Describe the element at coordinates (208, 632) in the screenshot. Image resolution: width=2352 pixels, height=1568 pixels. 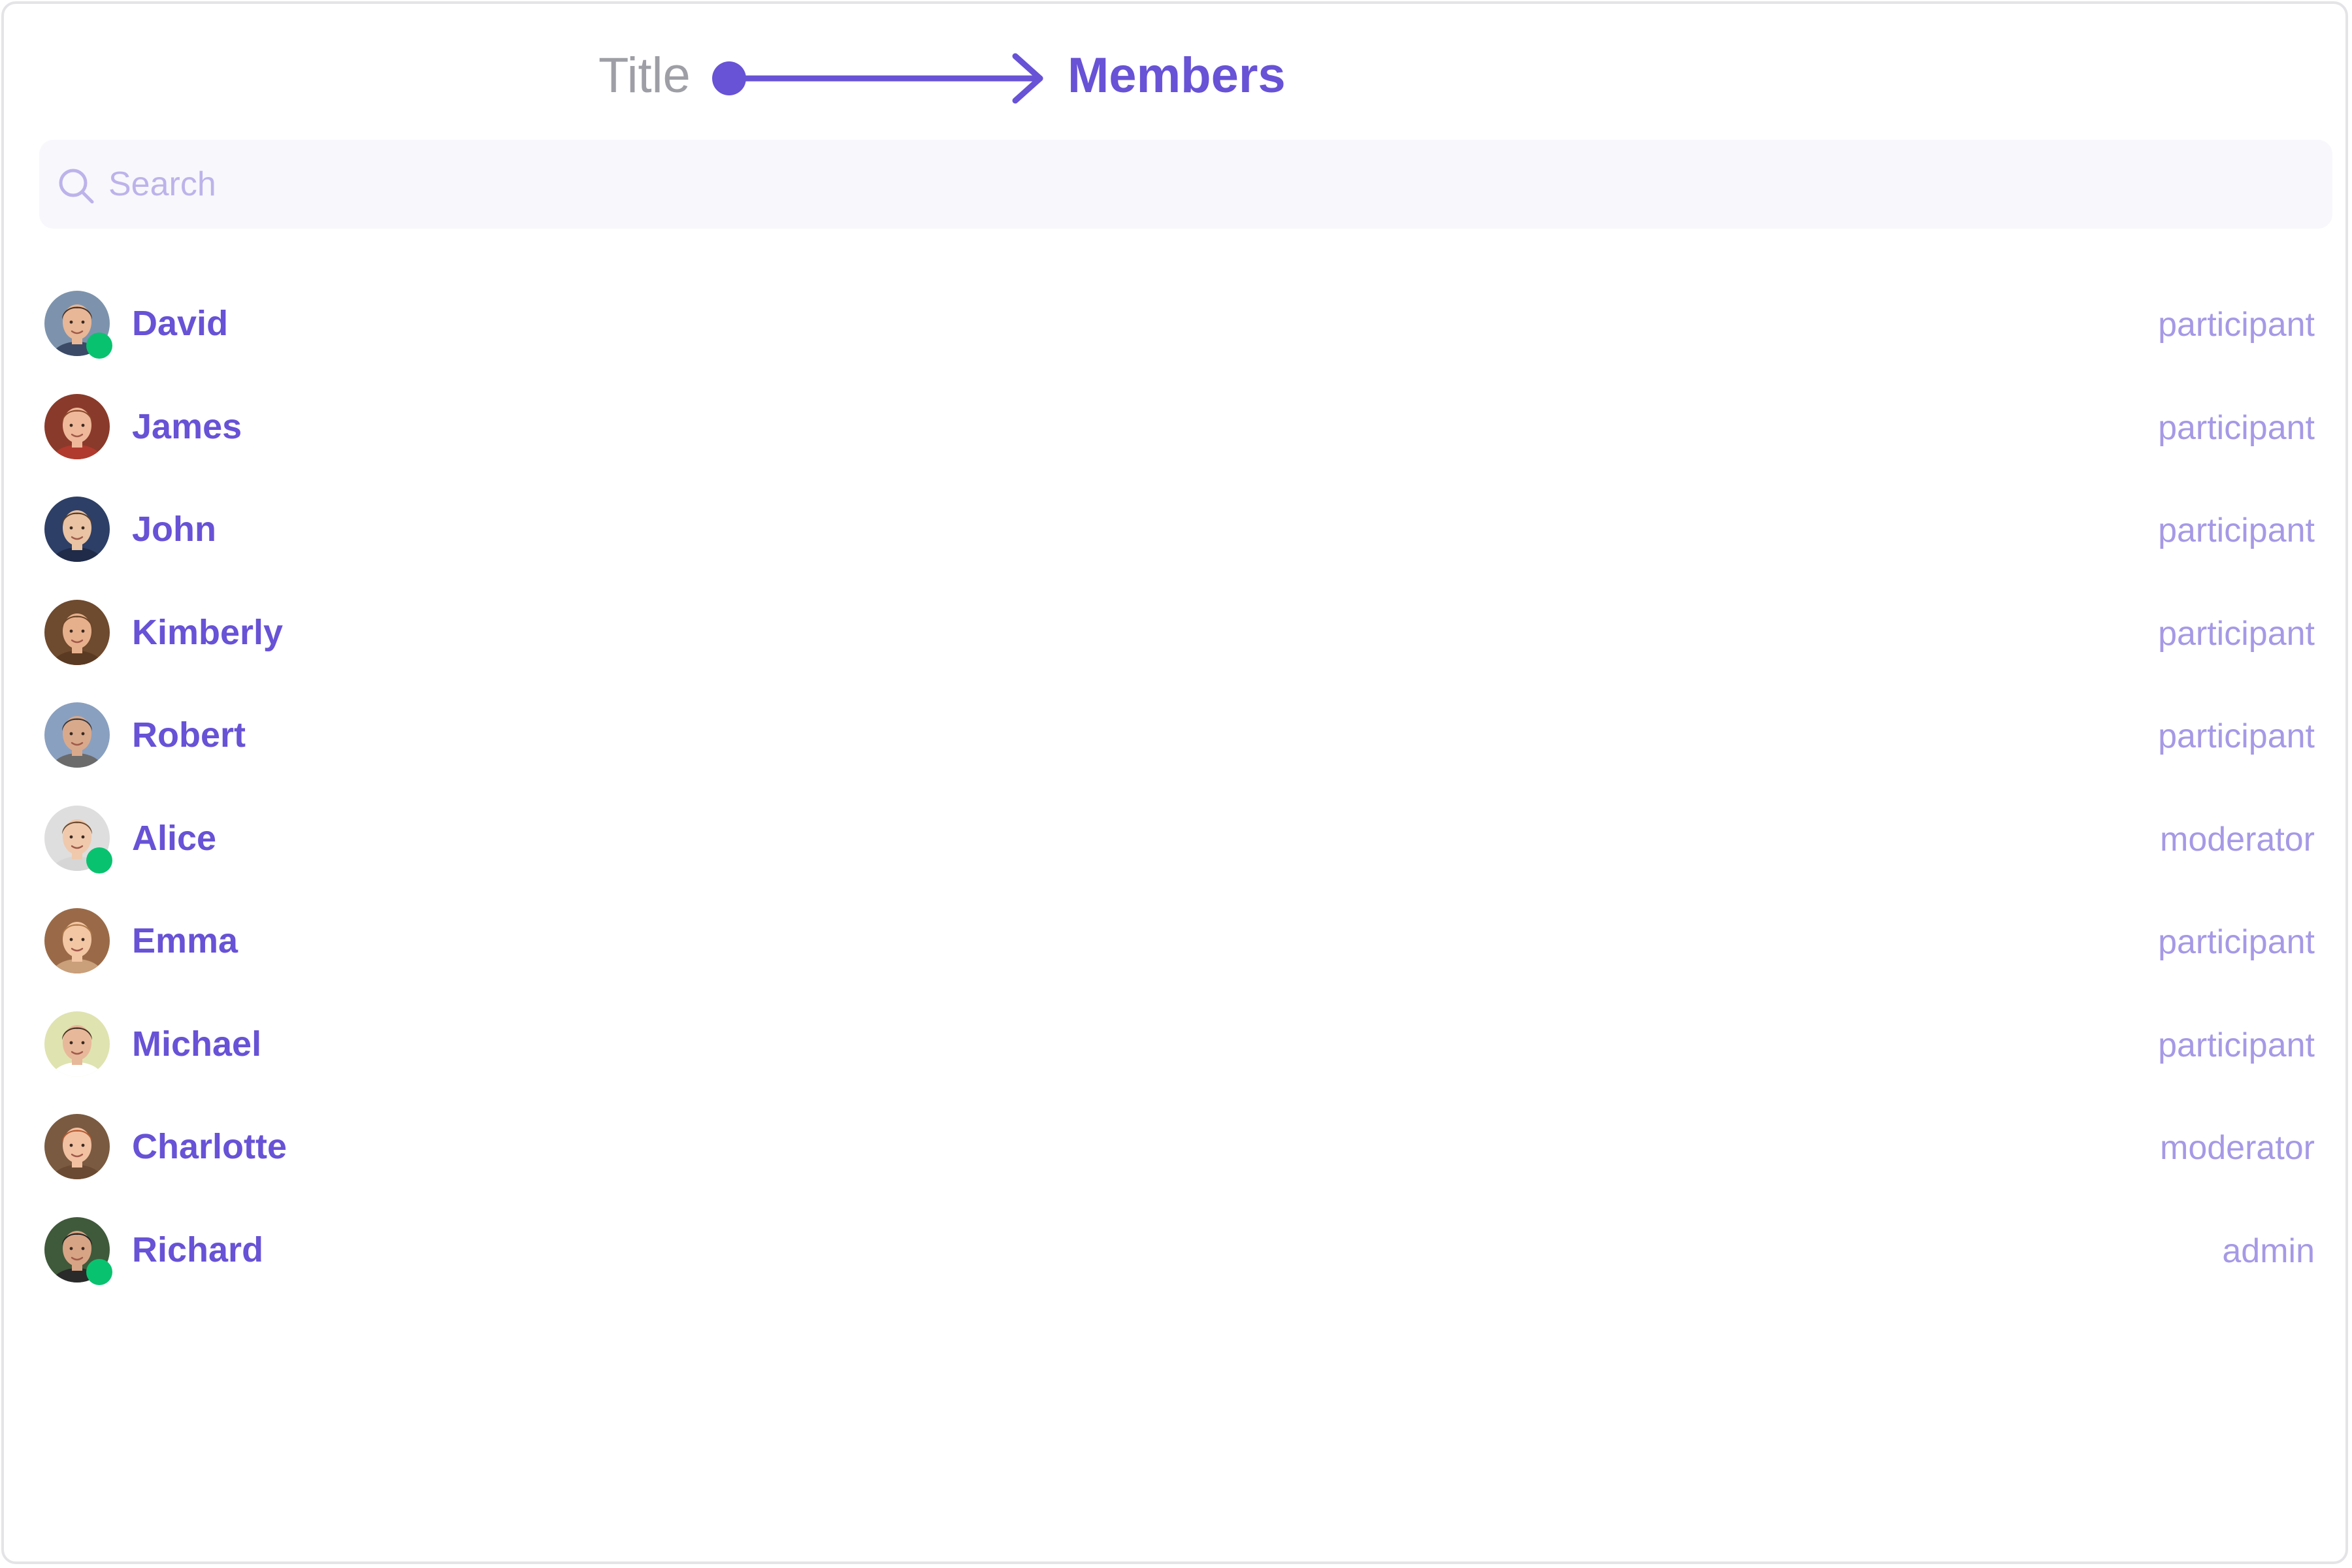
I see `member-name: Kimberly` at that location.